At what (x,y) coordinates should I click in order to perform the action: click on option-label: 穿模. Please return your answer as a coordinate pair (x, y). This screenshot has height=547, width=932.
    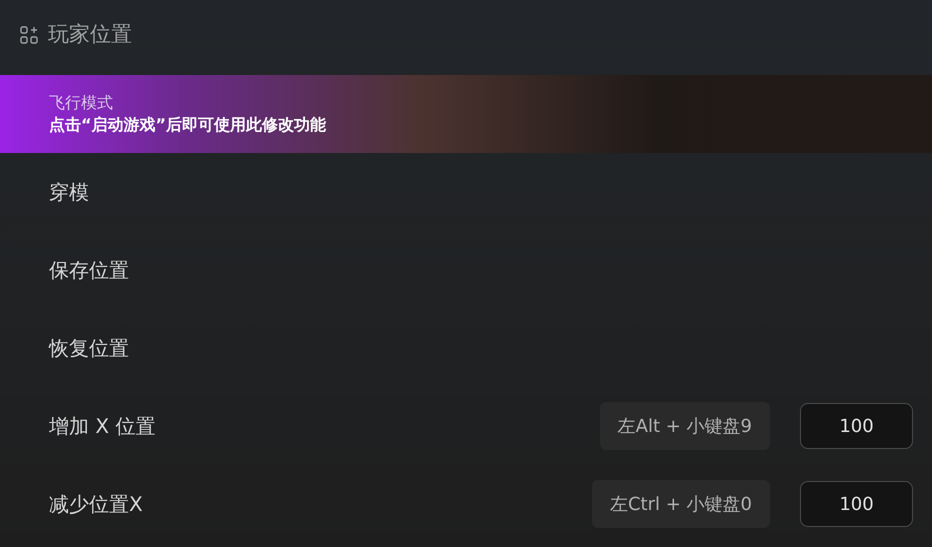
    Looking at the image, I should click on (69, 192).